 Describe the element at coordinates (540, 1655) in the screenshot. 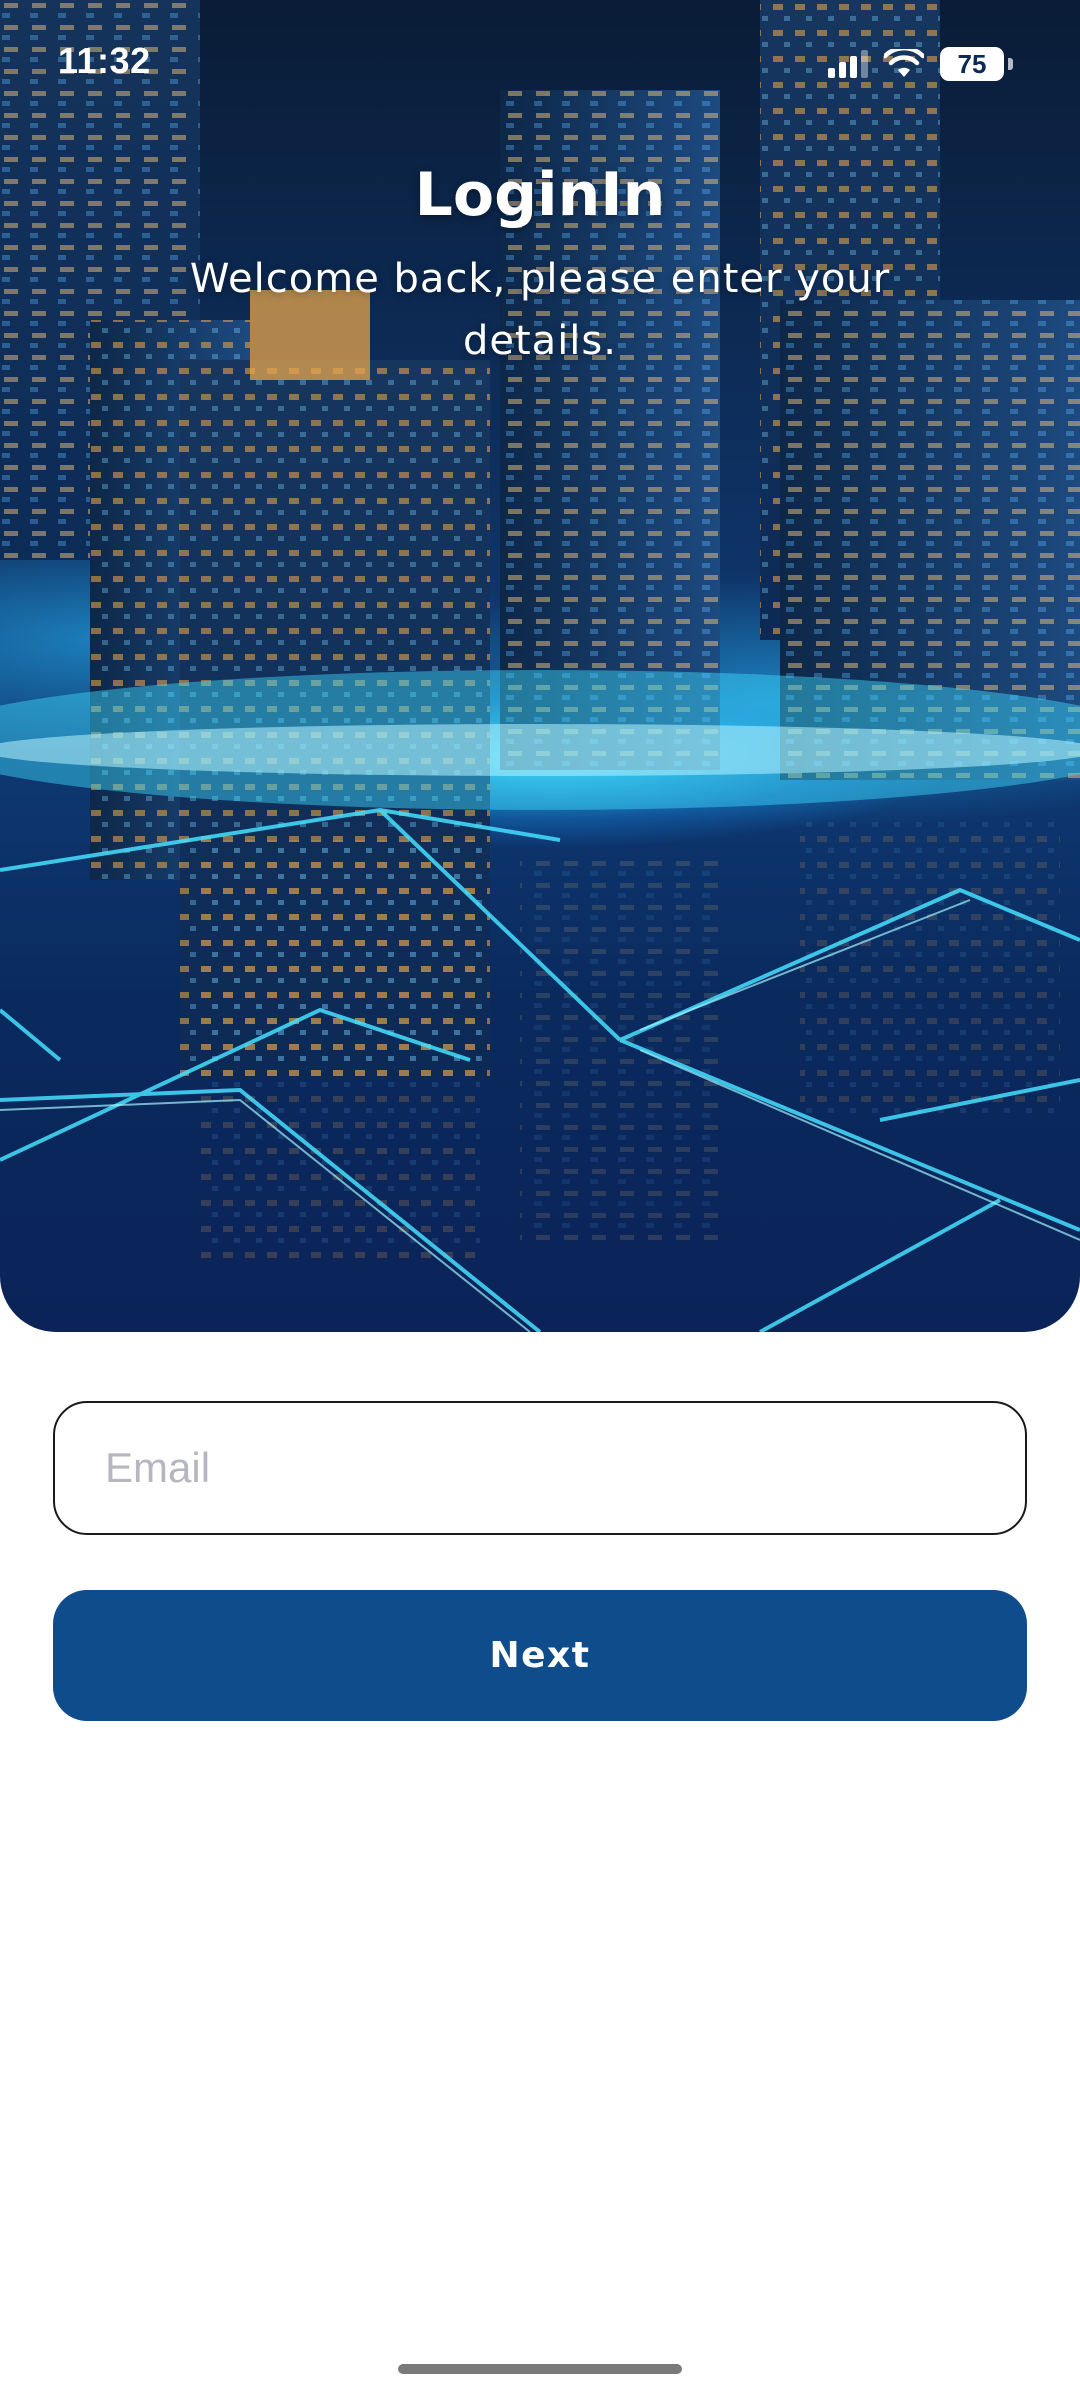

I see `next-button: Next` at that location.